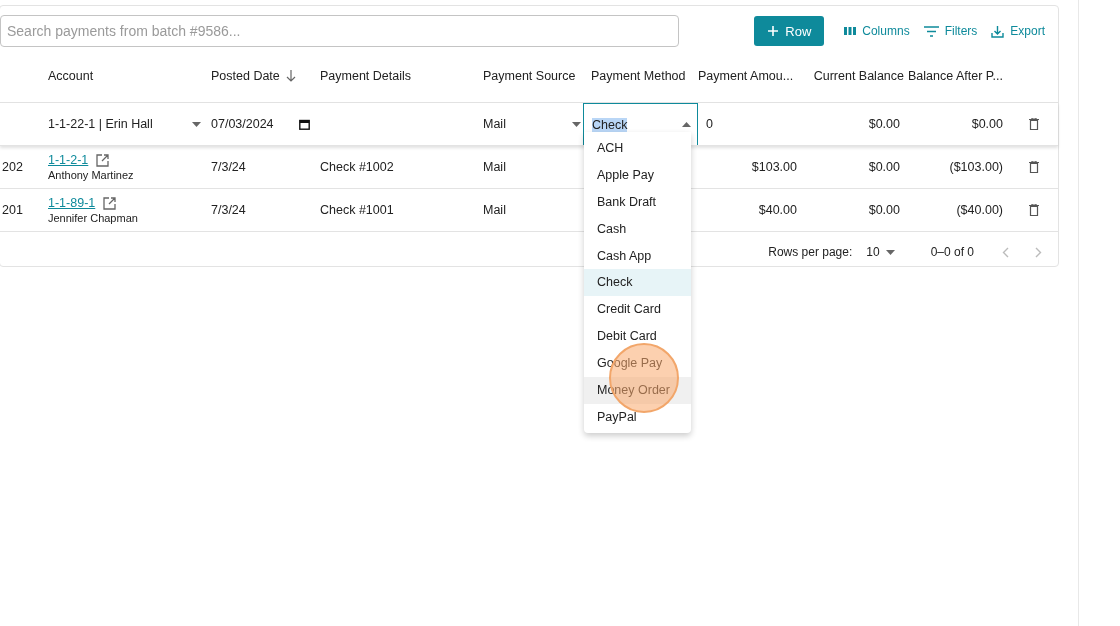  What do you see at coordinates (777, 210) in the screenshot?
I see `table-cell: $40.00` at bounding box center [777, 210].